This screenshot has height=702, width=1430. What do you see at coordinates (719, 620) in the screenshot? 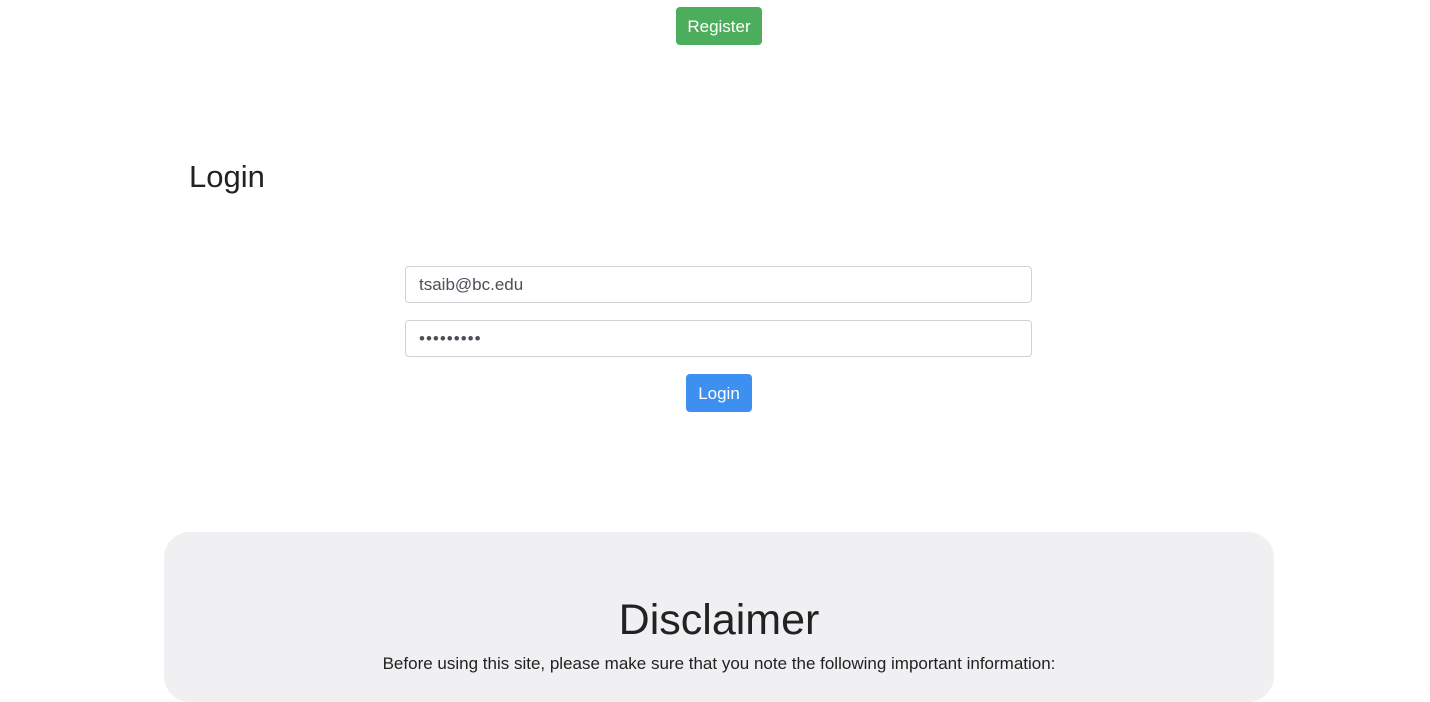
I see `disclaimer-title: Disclaimer` at bounding box center [719, 620].